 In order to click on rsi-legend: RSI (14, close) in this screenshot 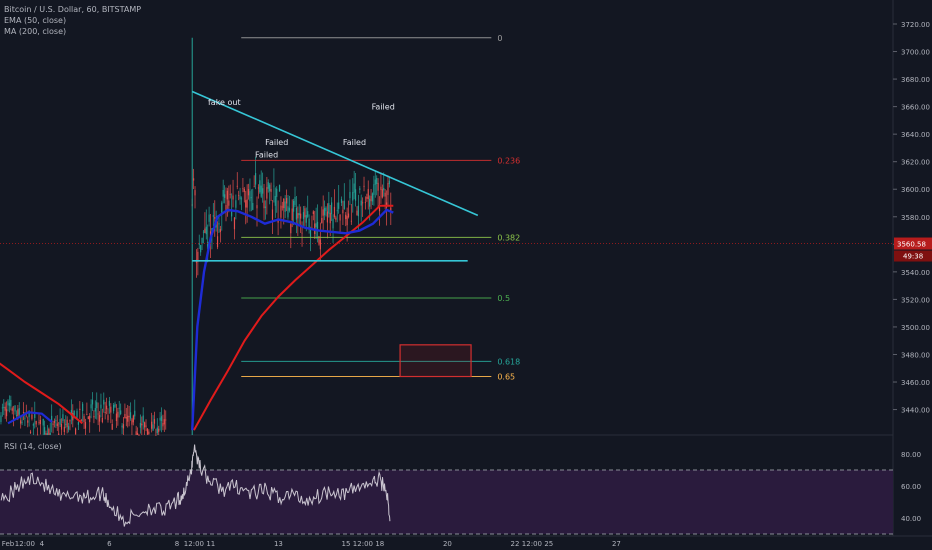, I will do `click(33, 446)`.